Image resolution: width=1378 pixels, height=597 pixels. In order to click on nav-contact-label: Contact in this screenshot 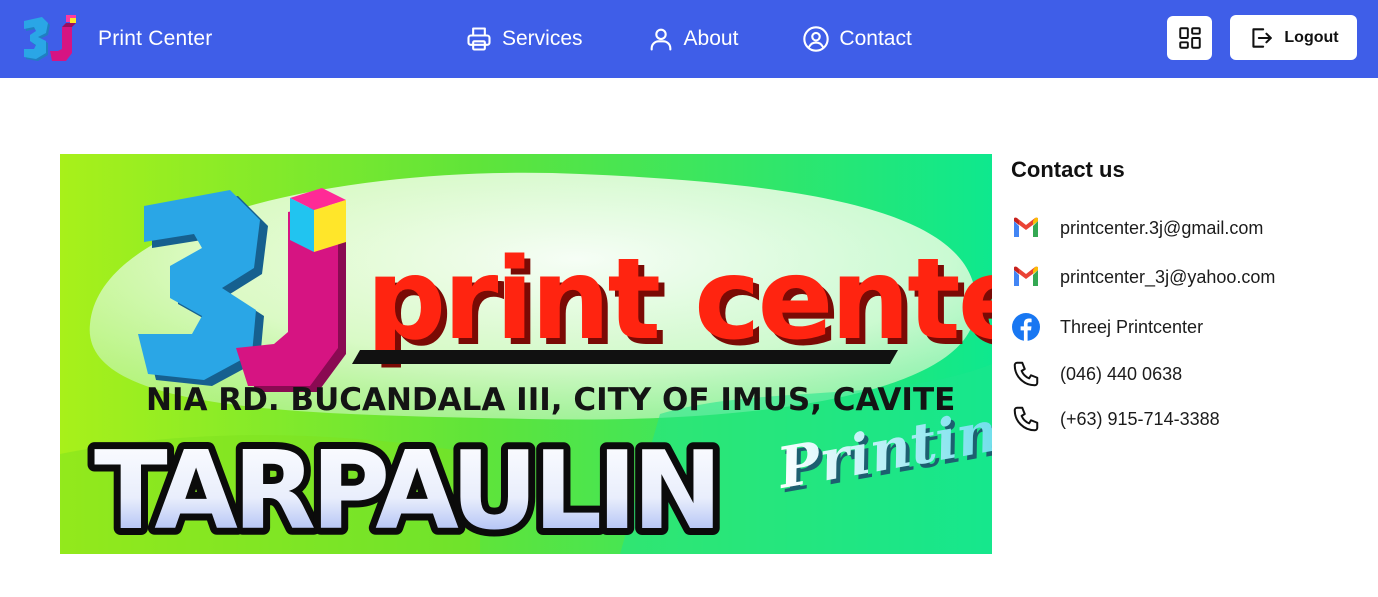, I will do `click(875, 38)`.